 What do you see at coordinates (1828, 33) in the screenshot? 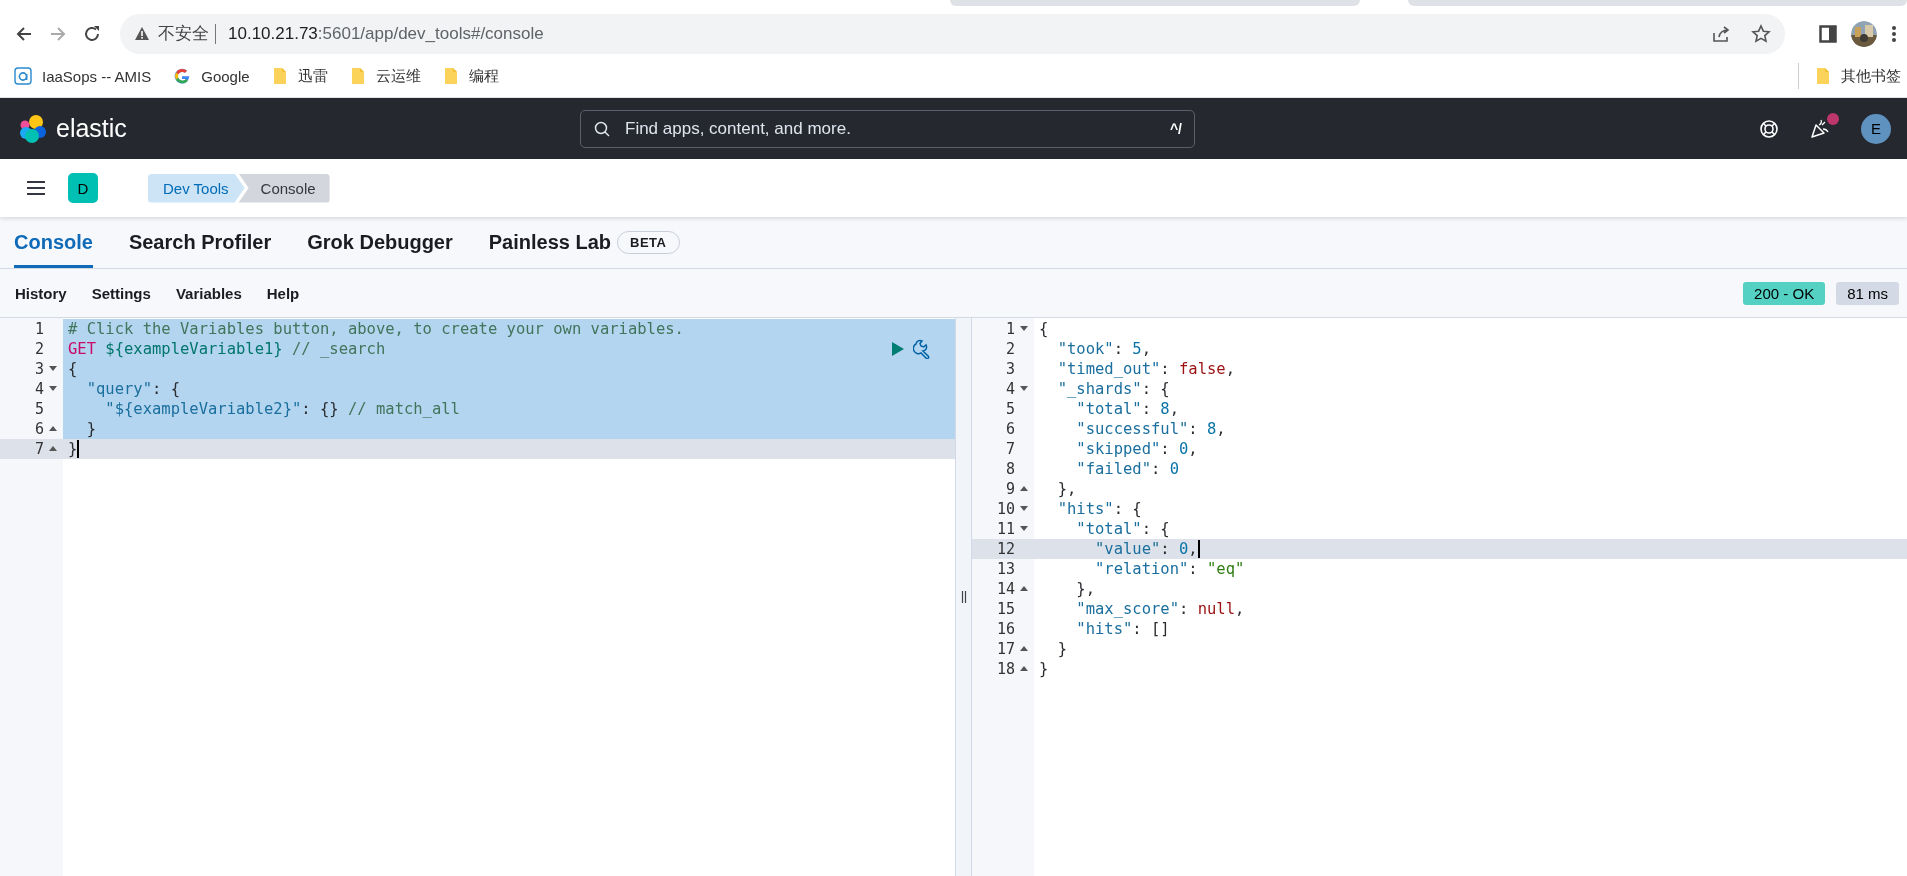
I see `side-panel-icon` at bounding box center [1828, 33].